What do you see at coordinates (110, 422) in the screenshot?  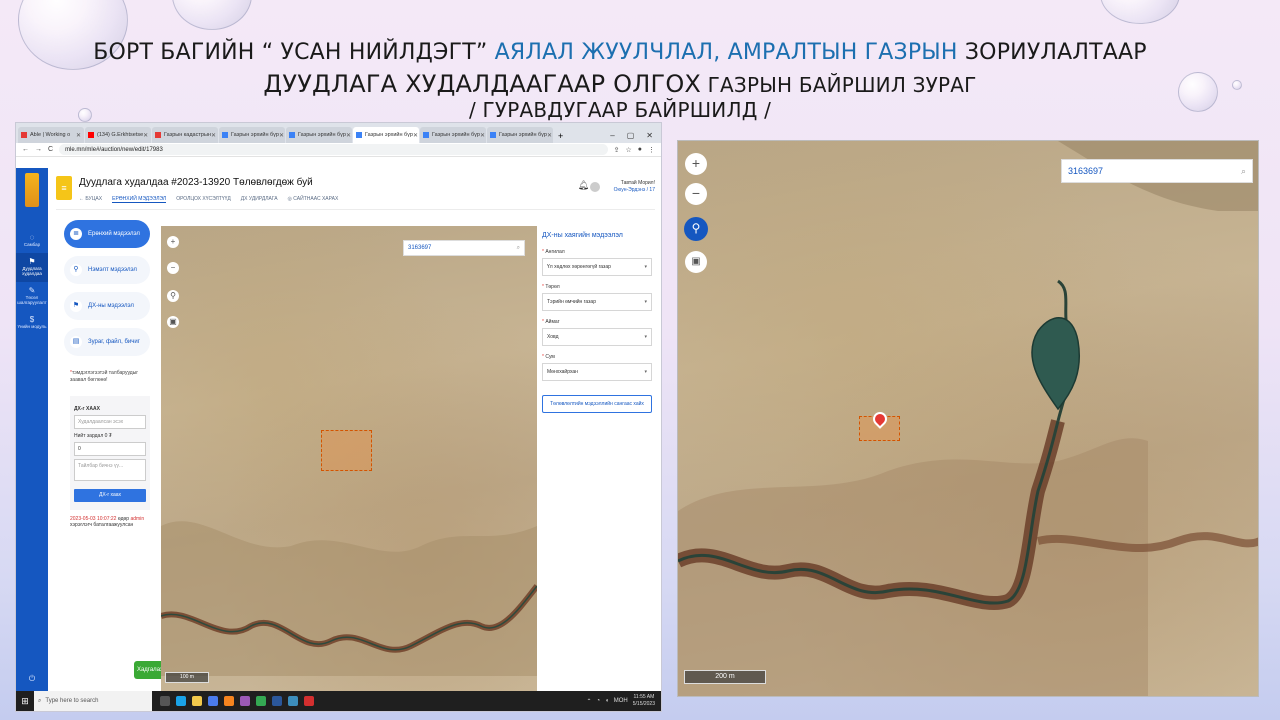 I see `sold-select: Худалдаалсан эсэх` at bounding box center [110, 422].